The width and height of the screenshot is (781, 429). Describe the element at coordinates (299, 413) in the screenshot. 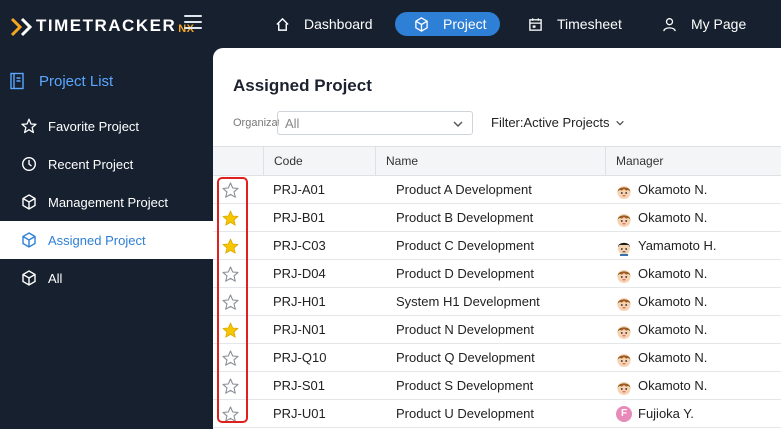

I see `project-code: PRJ-U01` at that location.